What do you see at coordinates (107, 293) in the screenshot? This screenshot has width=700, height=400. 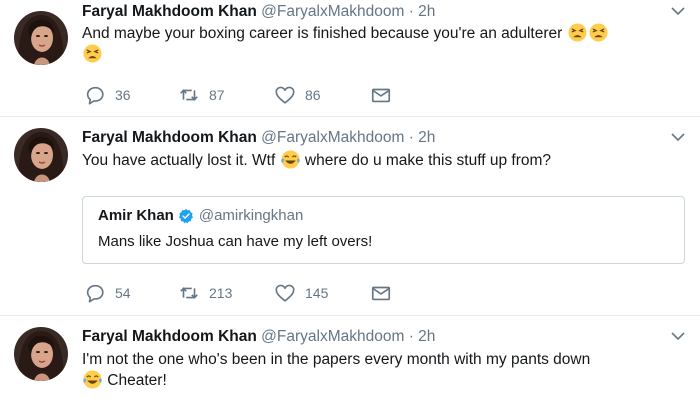 I see `reply-button: 54` at bounding box center [107, 293].